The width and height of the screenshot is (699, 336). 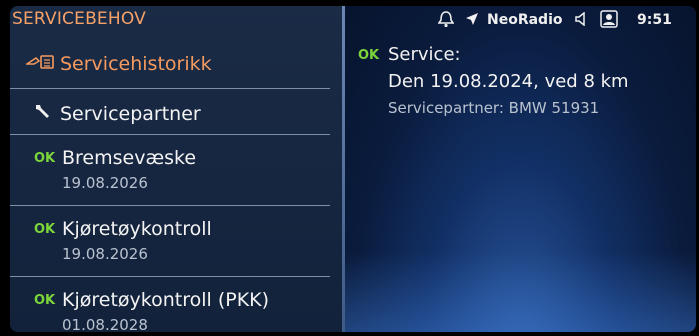 I want to click on service-due-date: Den 19.08.2024, ved 8 km, so click(x=508, y=81).